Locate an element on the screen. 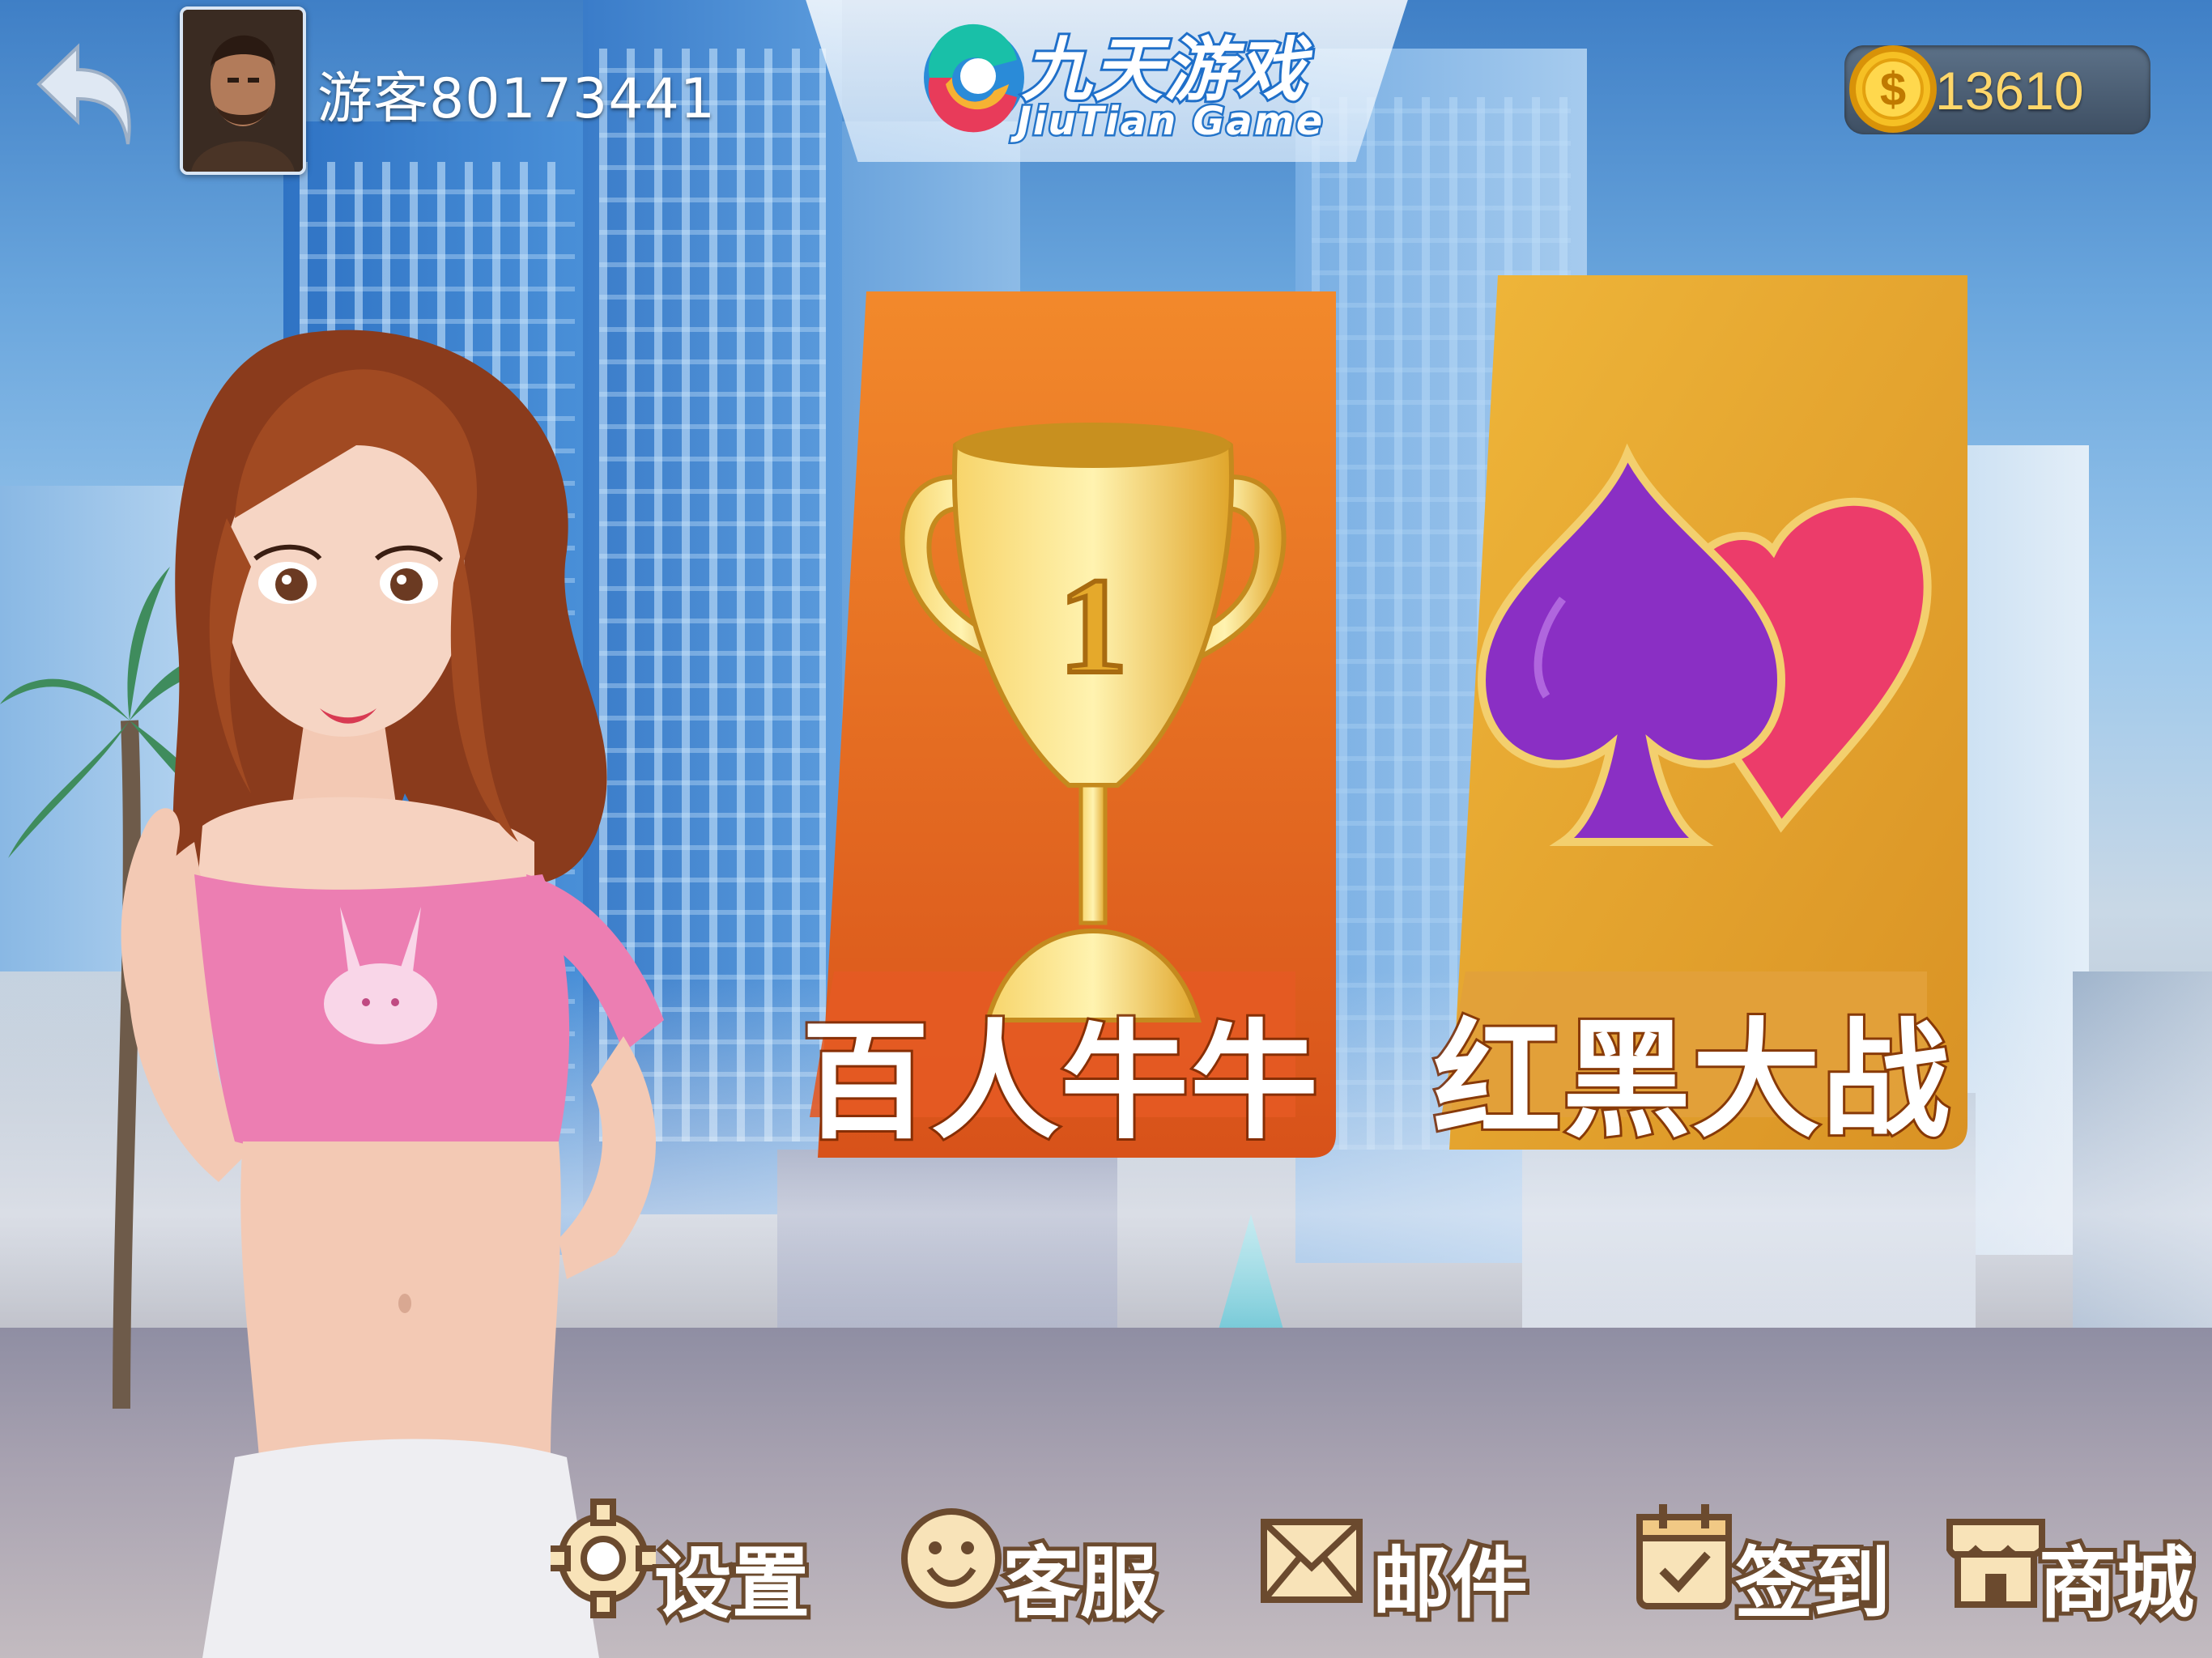  gold-coin-icon: $ is located at coordinates (1893, 89).